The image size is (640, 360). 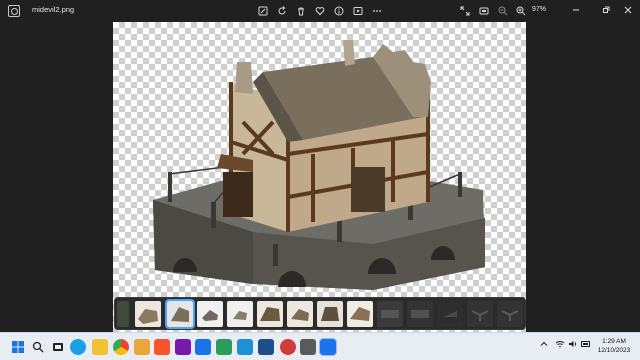 I want to click on clock-time: 1:29 AM, so click(x=614, y=341).